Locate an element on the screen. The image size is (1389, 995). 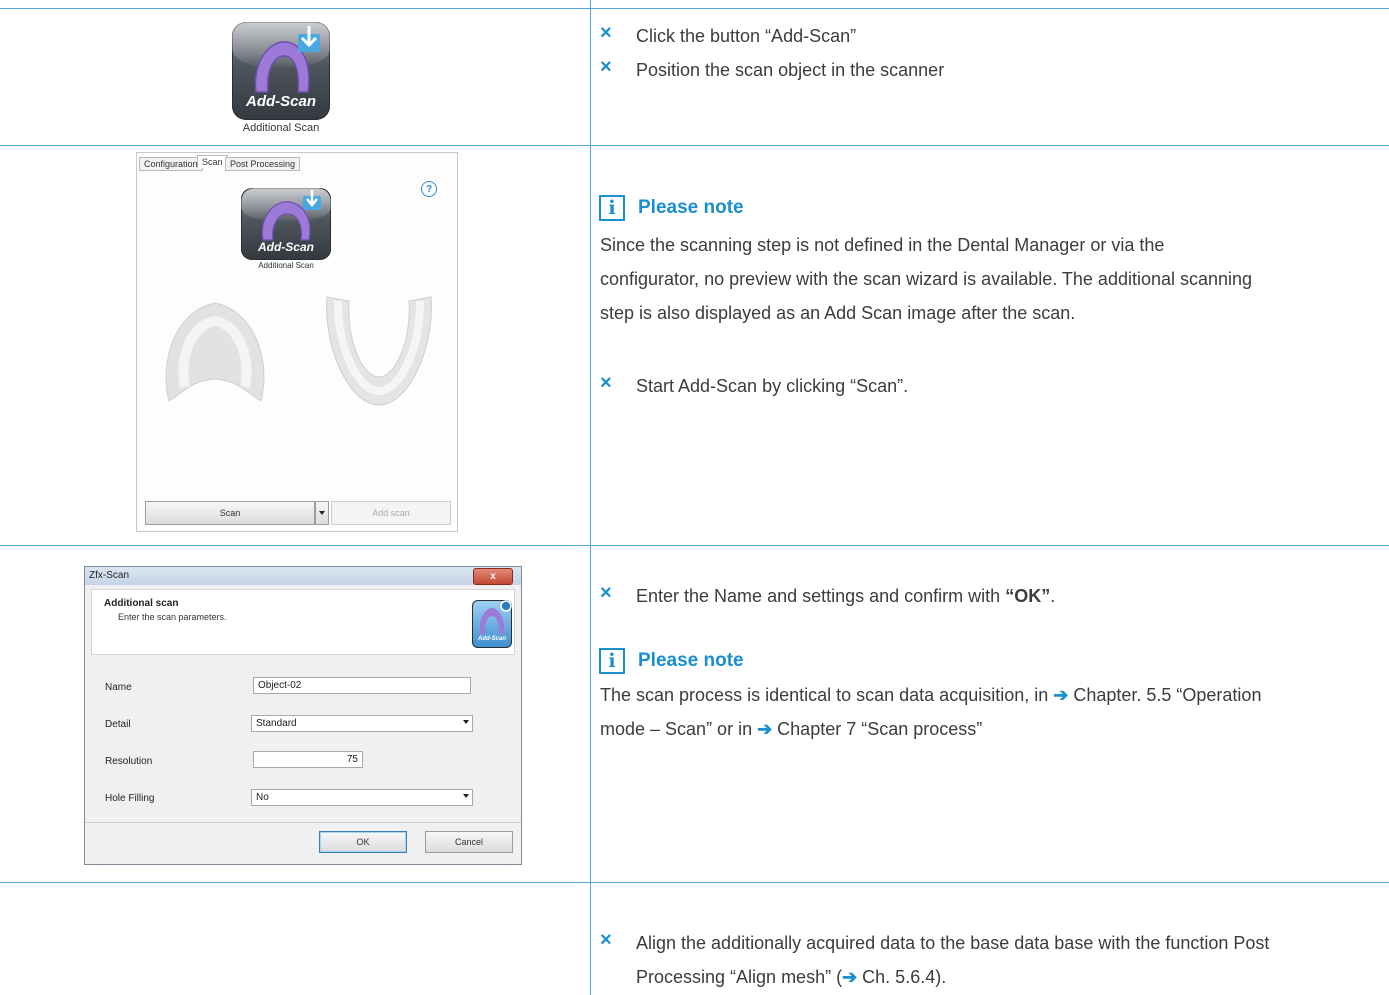
dialog-footer-divider is located at coordinates (303, 822).